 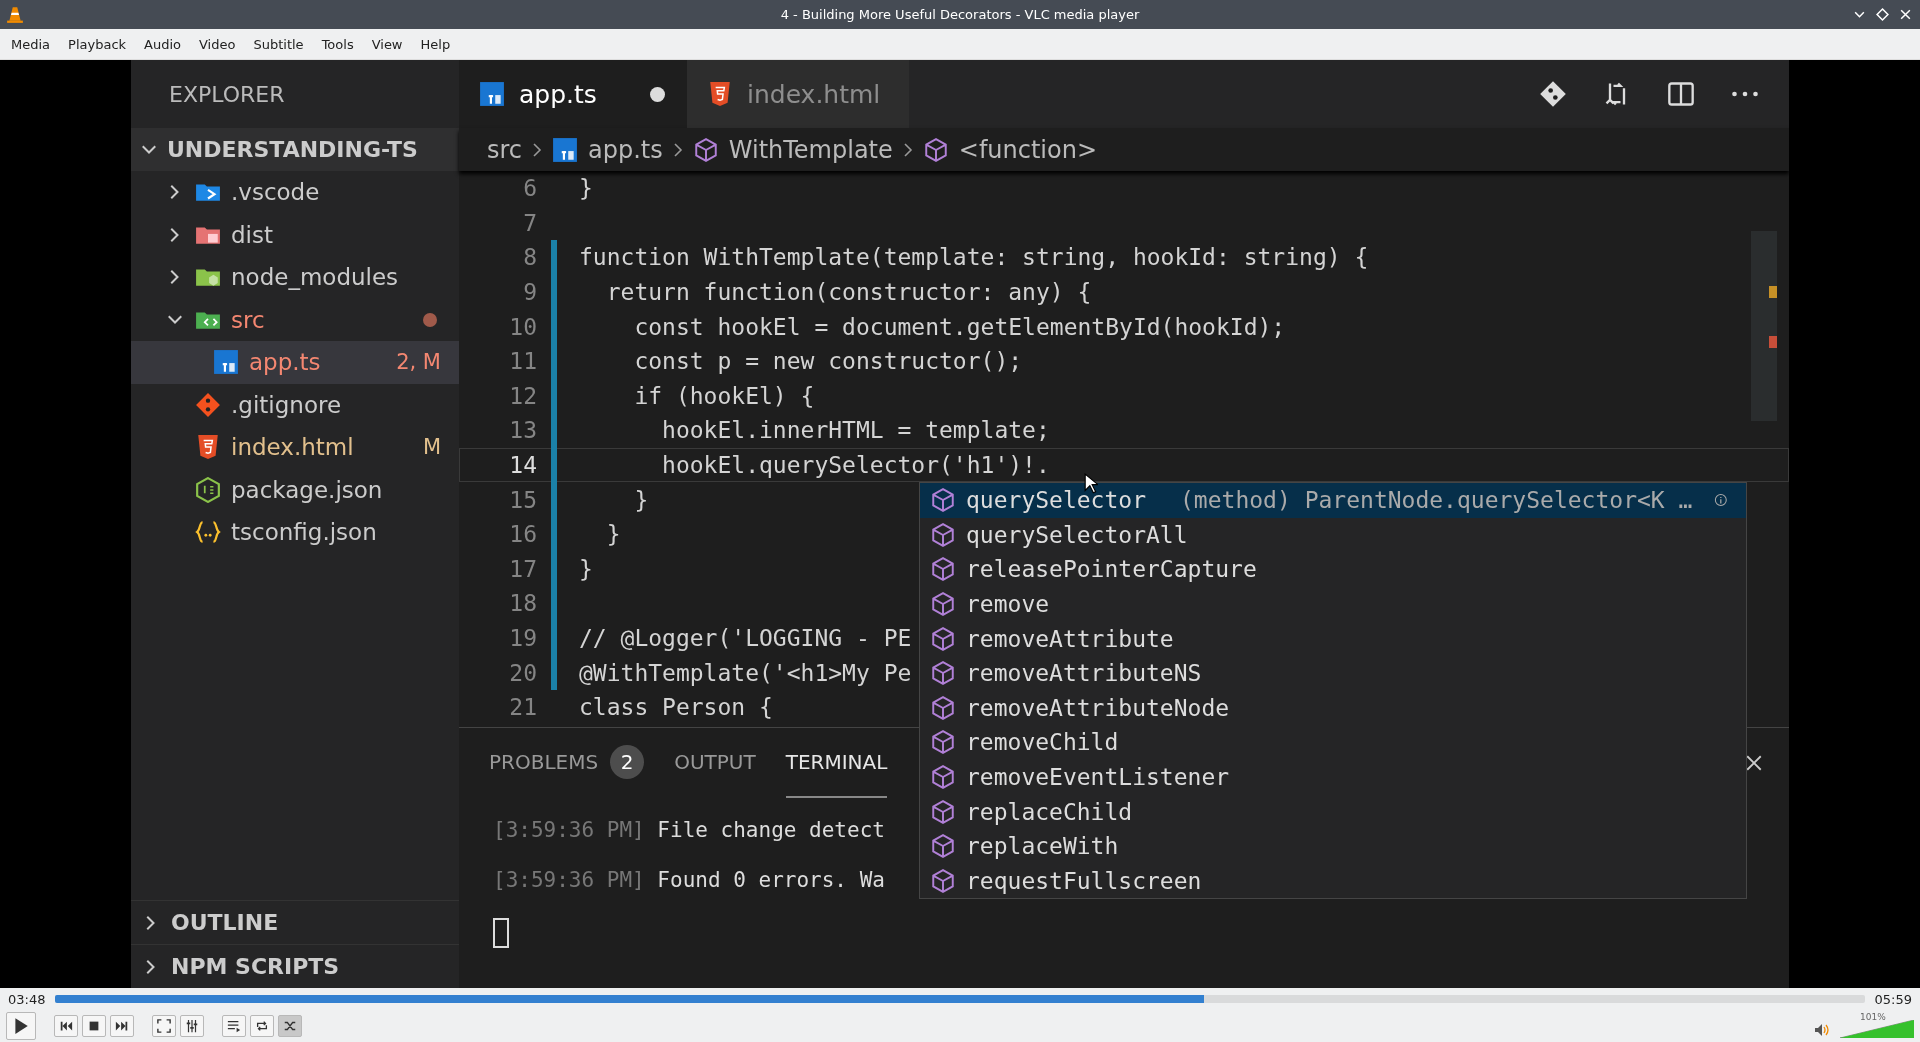 What do you see at coordinates (1333, 742) in the screenshot?
I see `suggestion-item: removeChild` at bounding box center [1333, 742].